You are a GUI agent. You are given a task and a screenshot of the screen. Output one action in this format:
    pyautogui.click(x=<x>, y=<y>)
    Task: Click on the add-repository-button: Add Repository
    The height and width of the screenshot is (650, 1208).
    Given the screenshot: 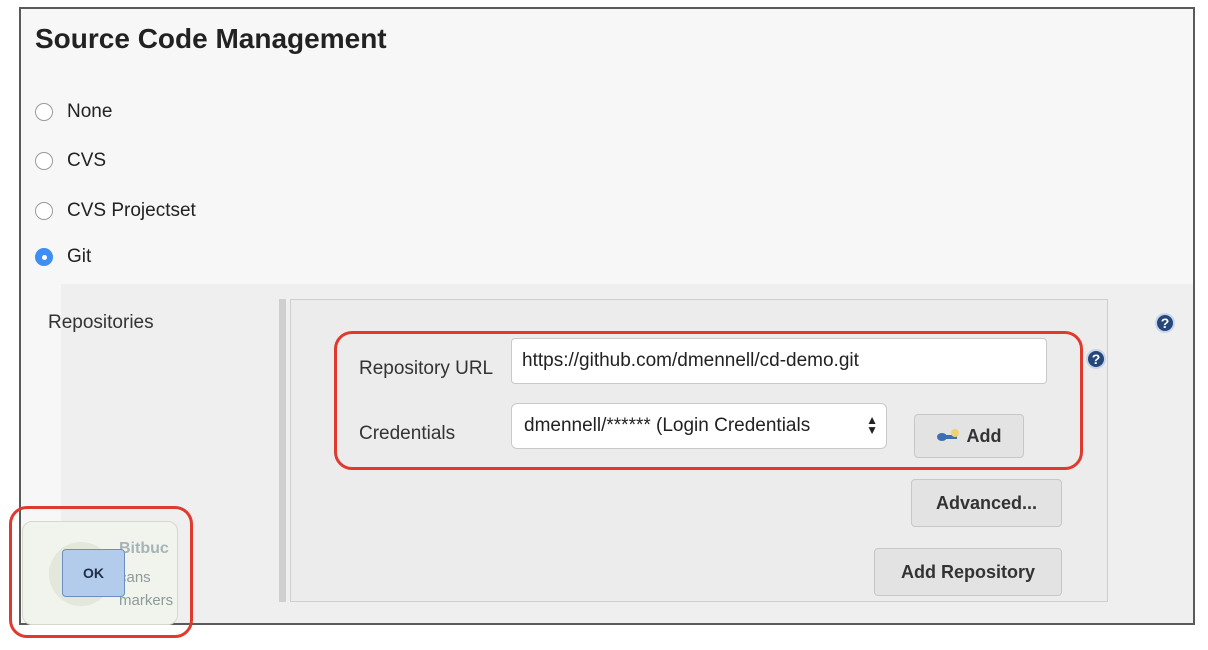 What is the action you would take?
    pyautogui.click(x=968, y=572)
    